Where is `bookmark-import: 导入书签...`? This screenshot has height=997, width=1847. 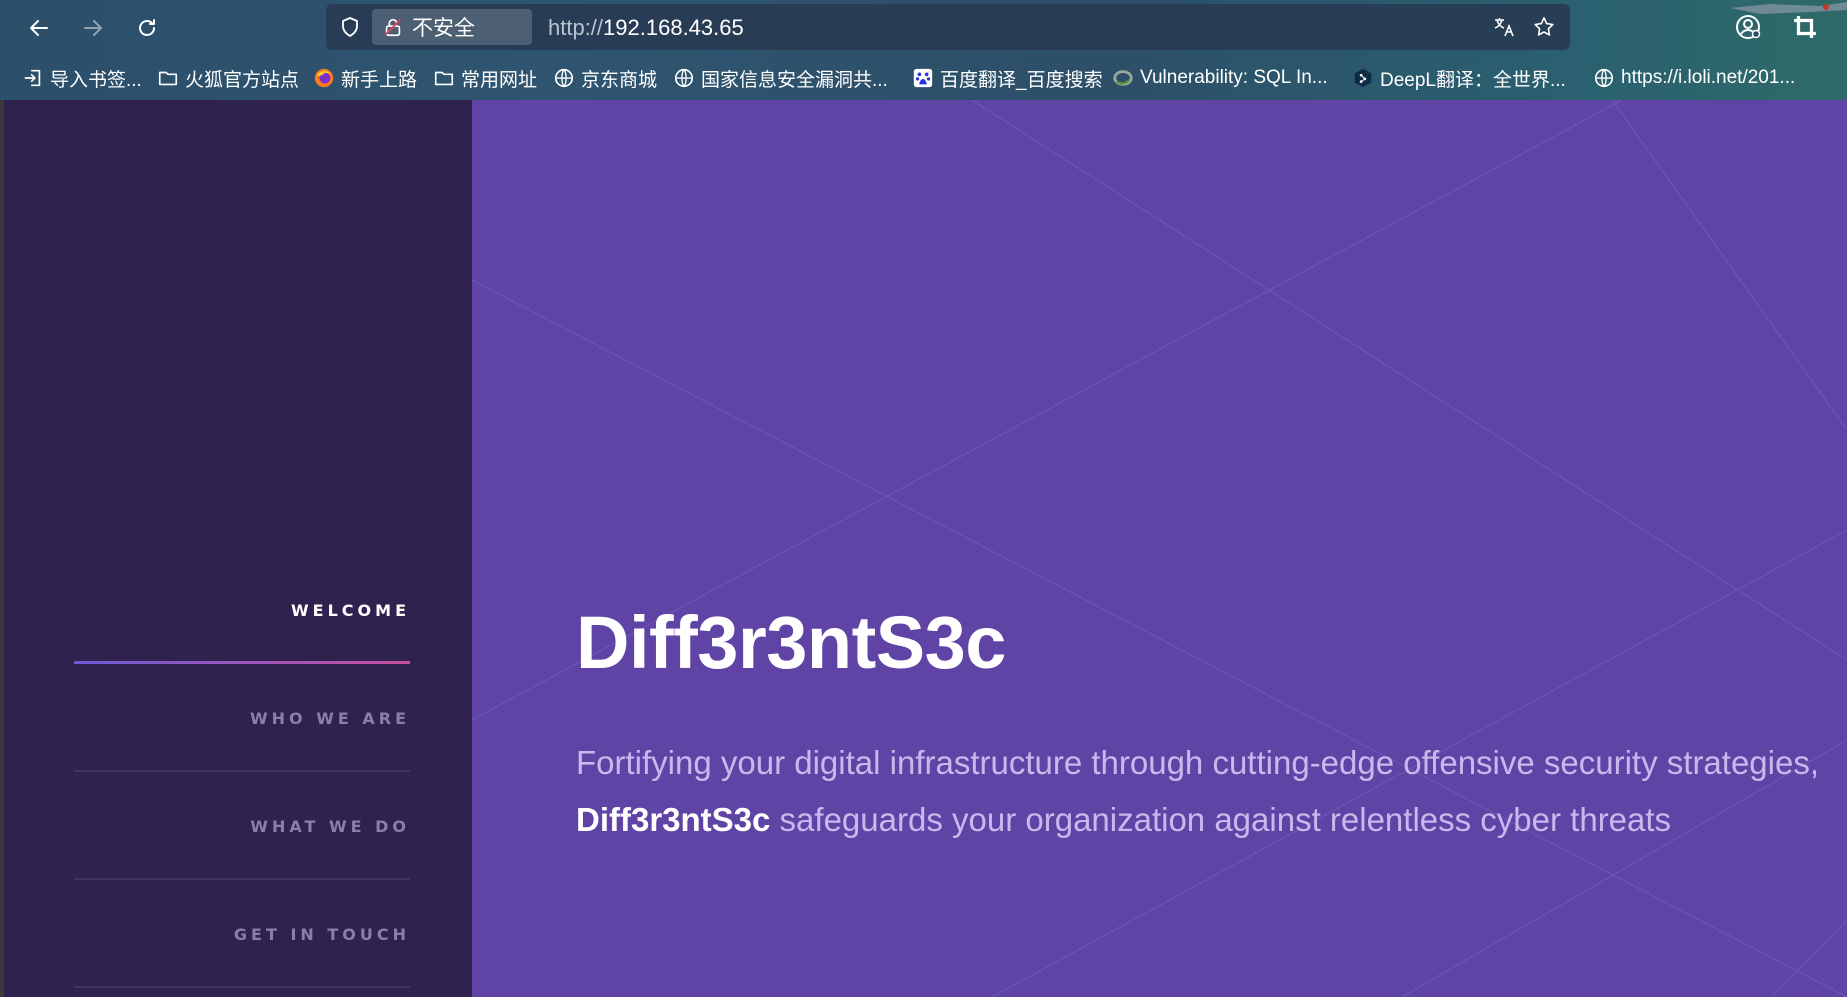
bookmark-import: 导入书签... is located at coordinates (82, 78).